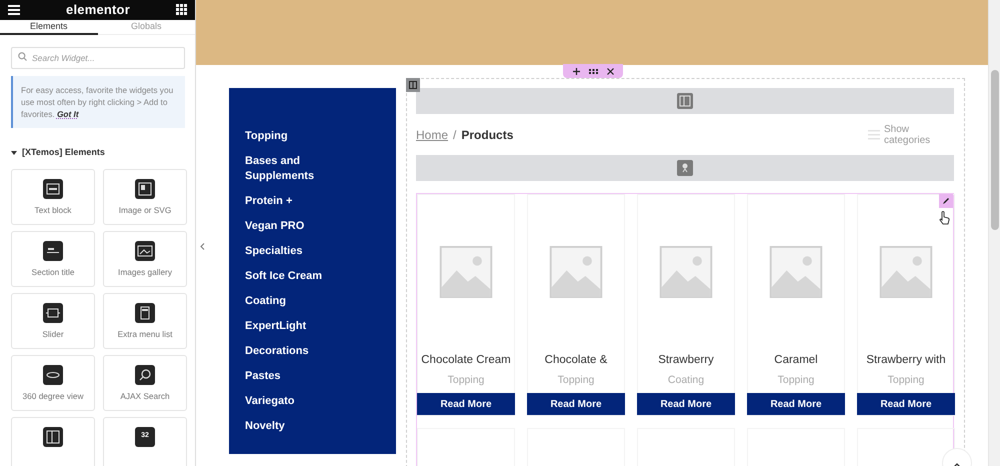 This screenshot has height=466, width=1000. I want to click on rotation-icon, so click(53, 374).